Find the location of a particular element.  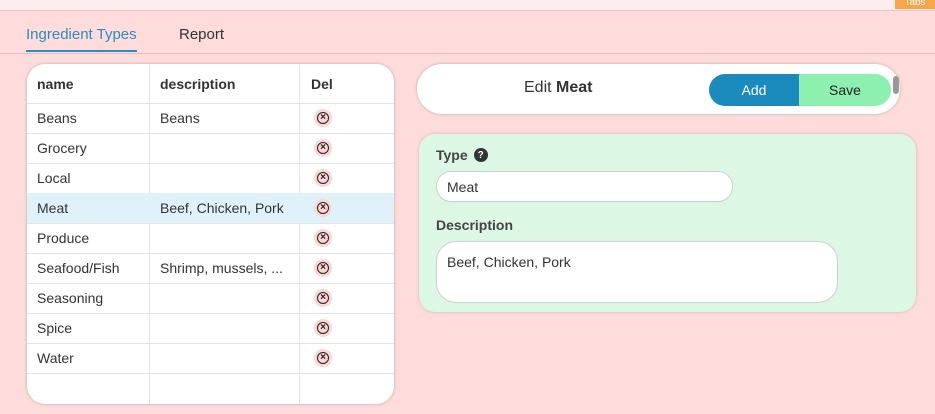

table-row: Water × is located at coordinates (210, 358).